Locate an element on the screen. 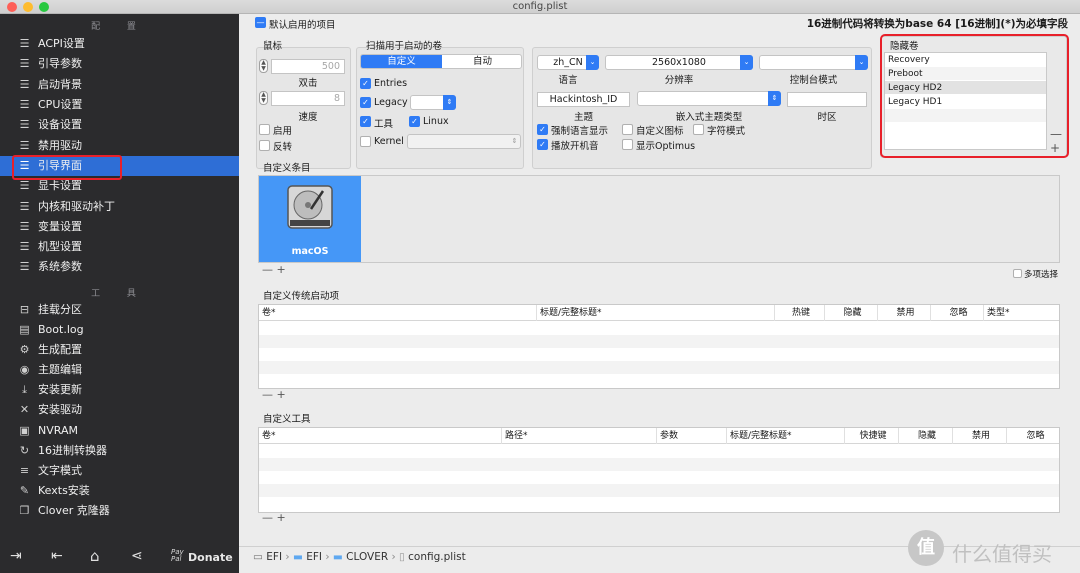 Image resolution: width=1080 pixels, height=573 pixels. tool-kexts-installer: ✎ Kexts安装 is located at coordinates (119, 491).